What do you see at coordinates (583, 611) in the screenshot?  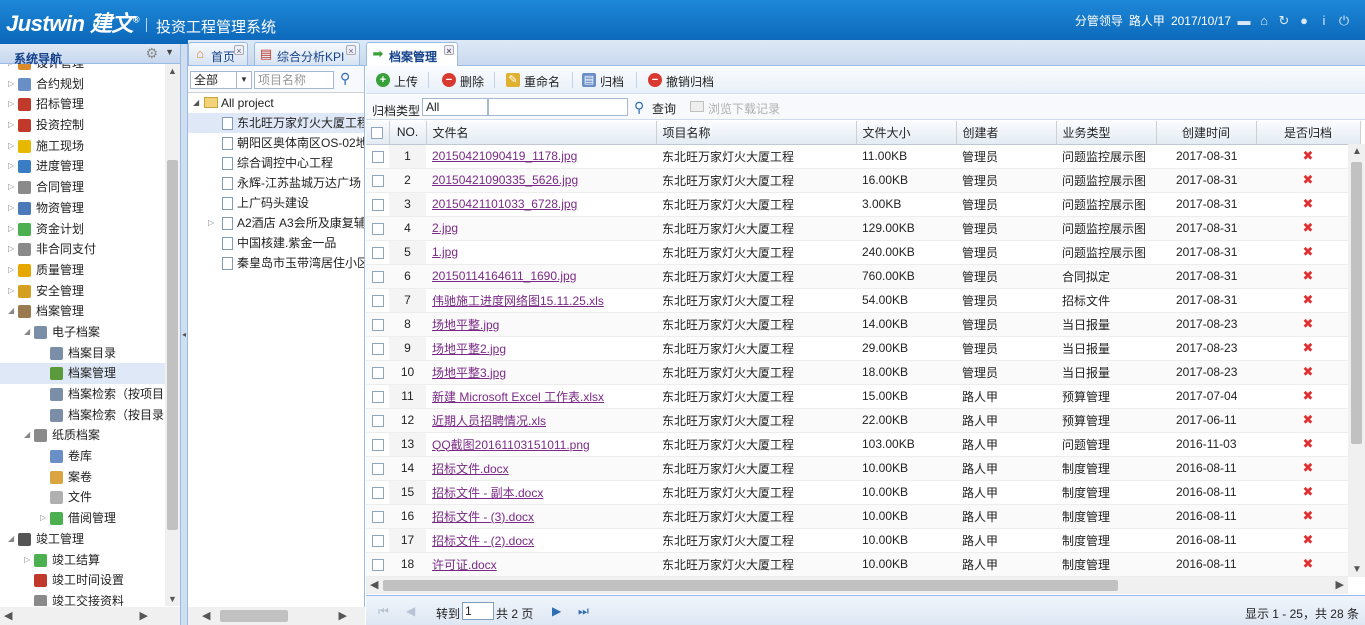 I see `last-page-icon: ⏭` at bounding box center [583, 611].